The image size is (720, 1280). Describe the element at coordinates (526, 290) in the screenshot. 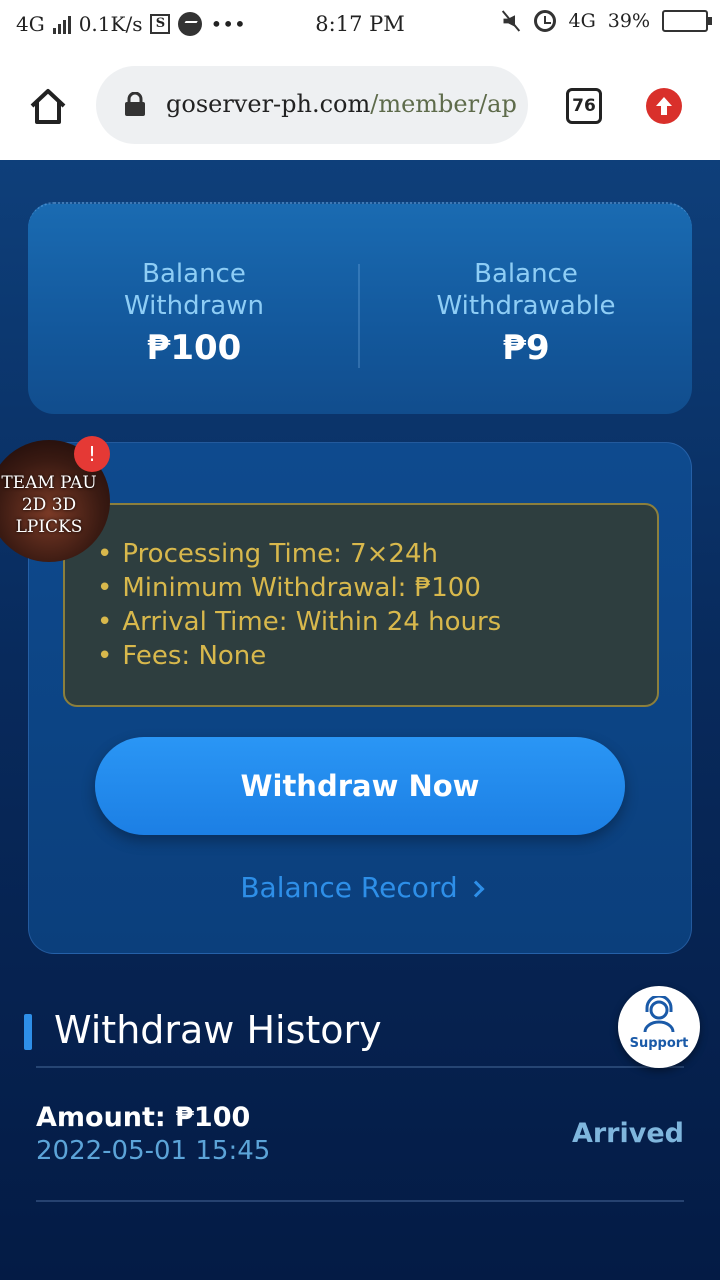

I see `balance-withdrawable-label: Balance Withdrawable` at that location.